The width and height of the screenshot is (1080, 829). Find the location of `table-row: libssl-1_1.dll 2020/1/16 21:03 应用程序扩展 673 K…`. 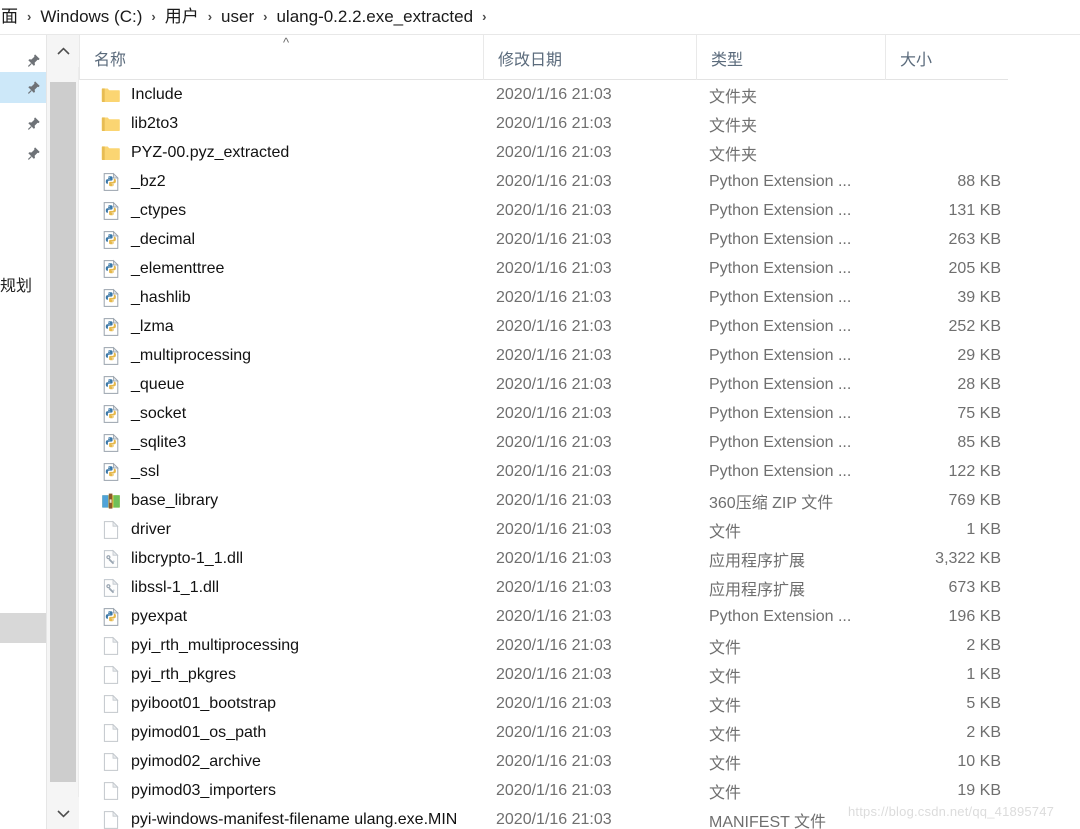

table-row: libssl-1_1.dll 2020/1/16 21:03 应用程序扩展 673 K… is located at coordinates (579, 587).